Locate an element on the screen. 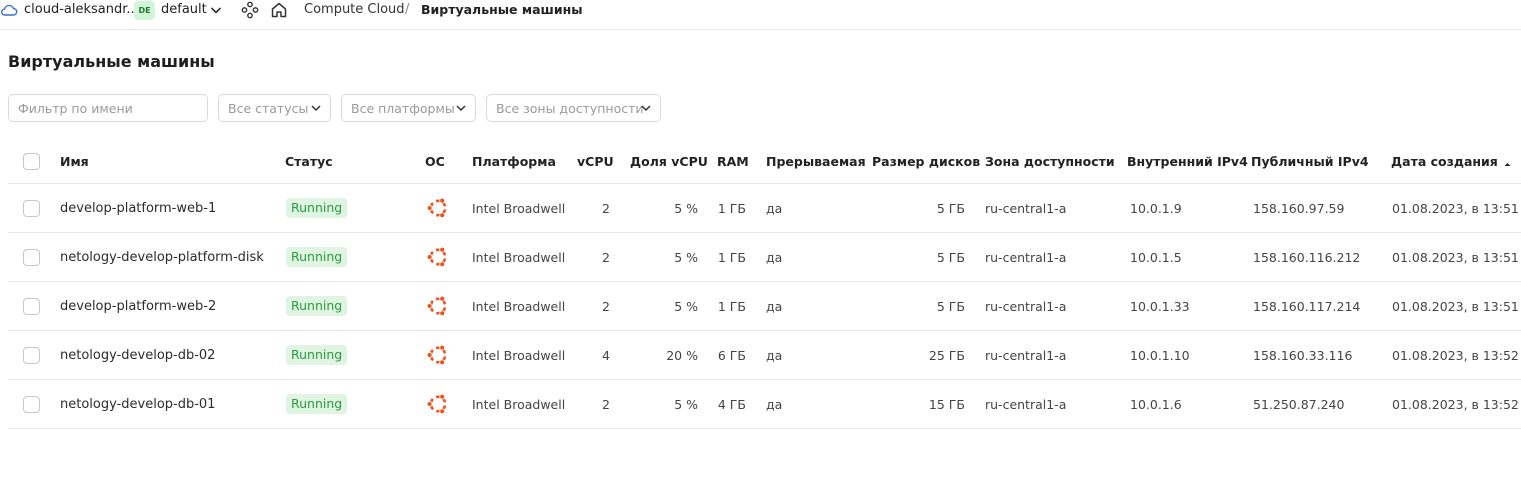 The width and height of the screenshot is (1521, 487). ram-cell: 1 ГБ is located at coordinates (731, 306).